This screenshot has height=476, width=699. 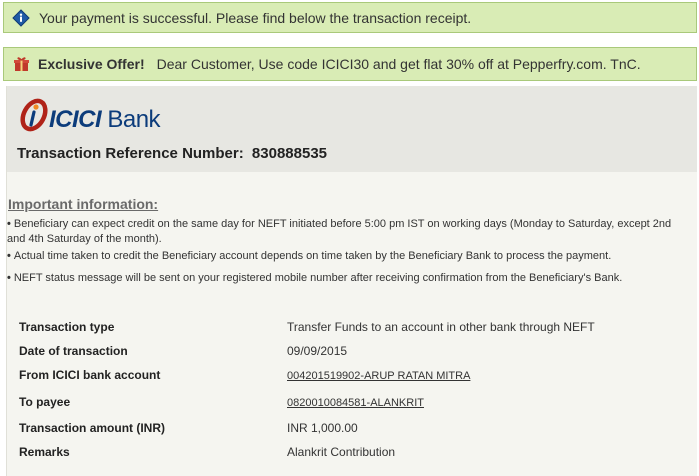 I want to click on reference-number: 830888535, so click(x=289, y=153).